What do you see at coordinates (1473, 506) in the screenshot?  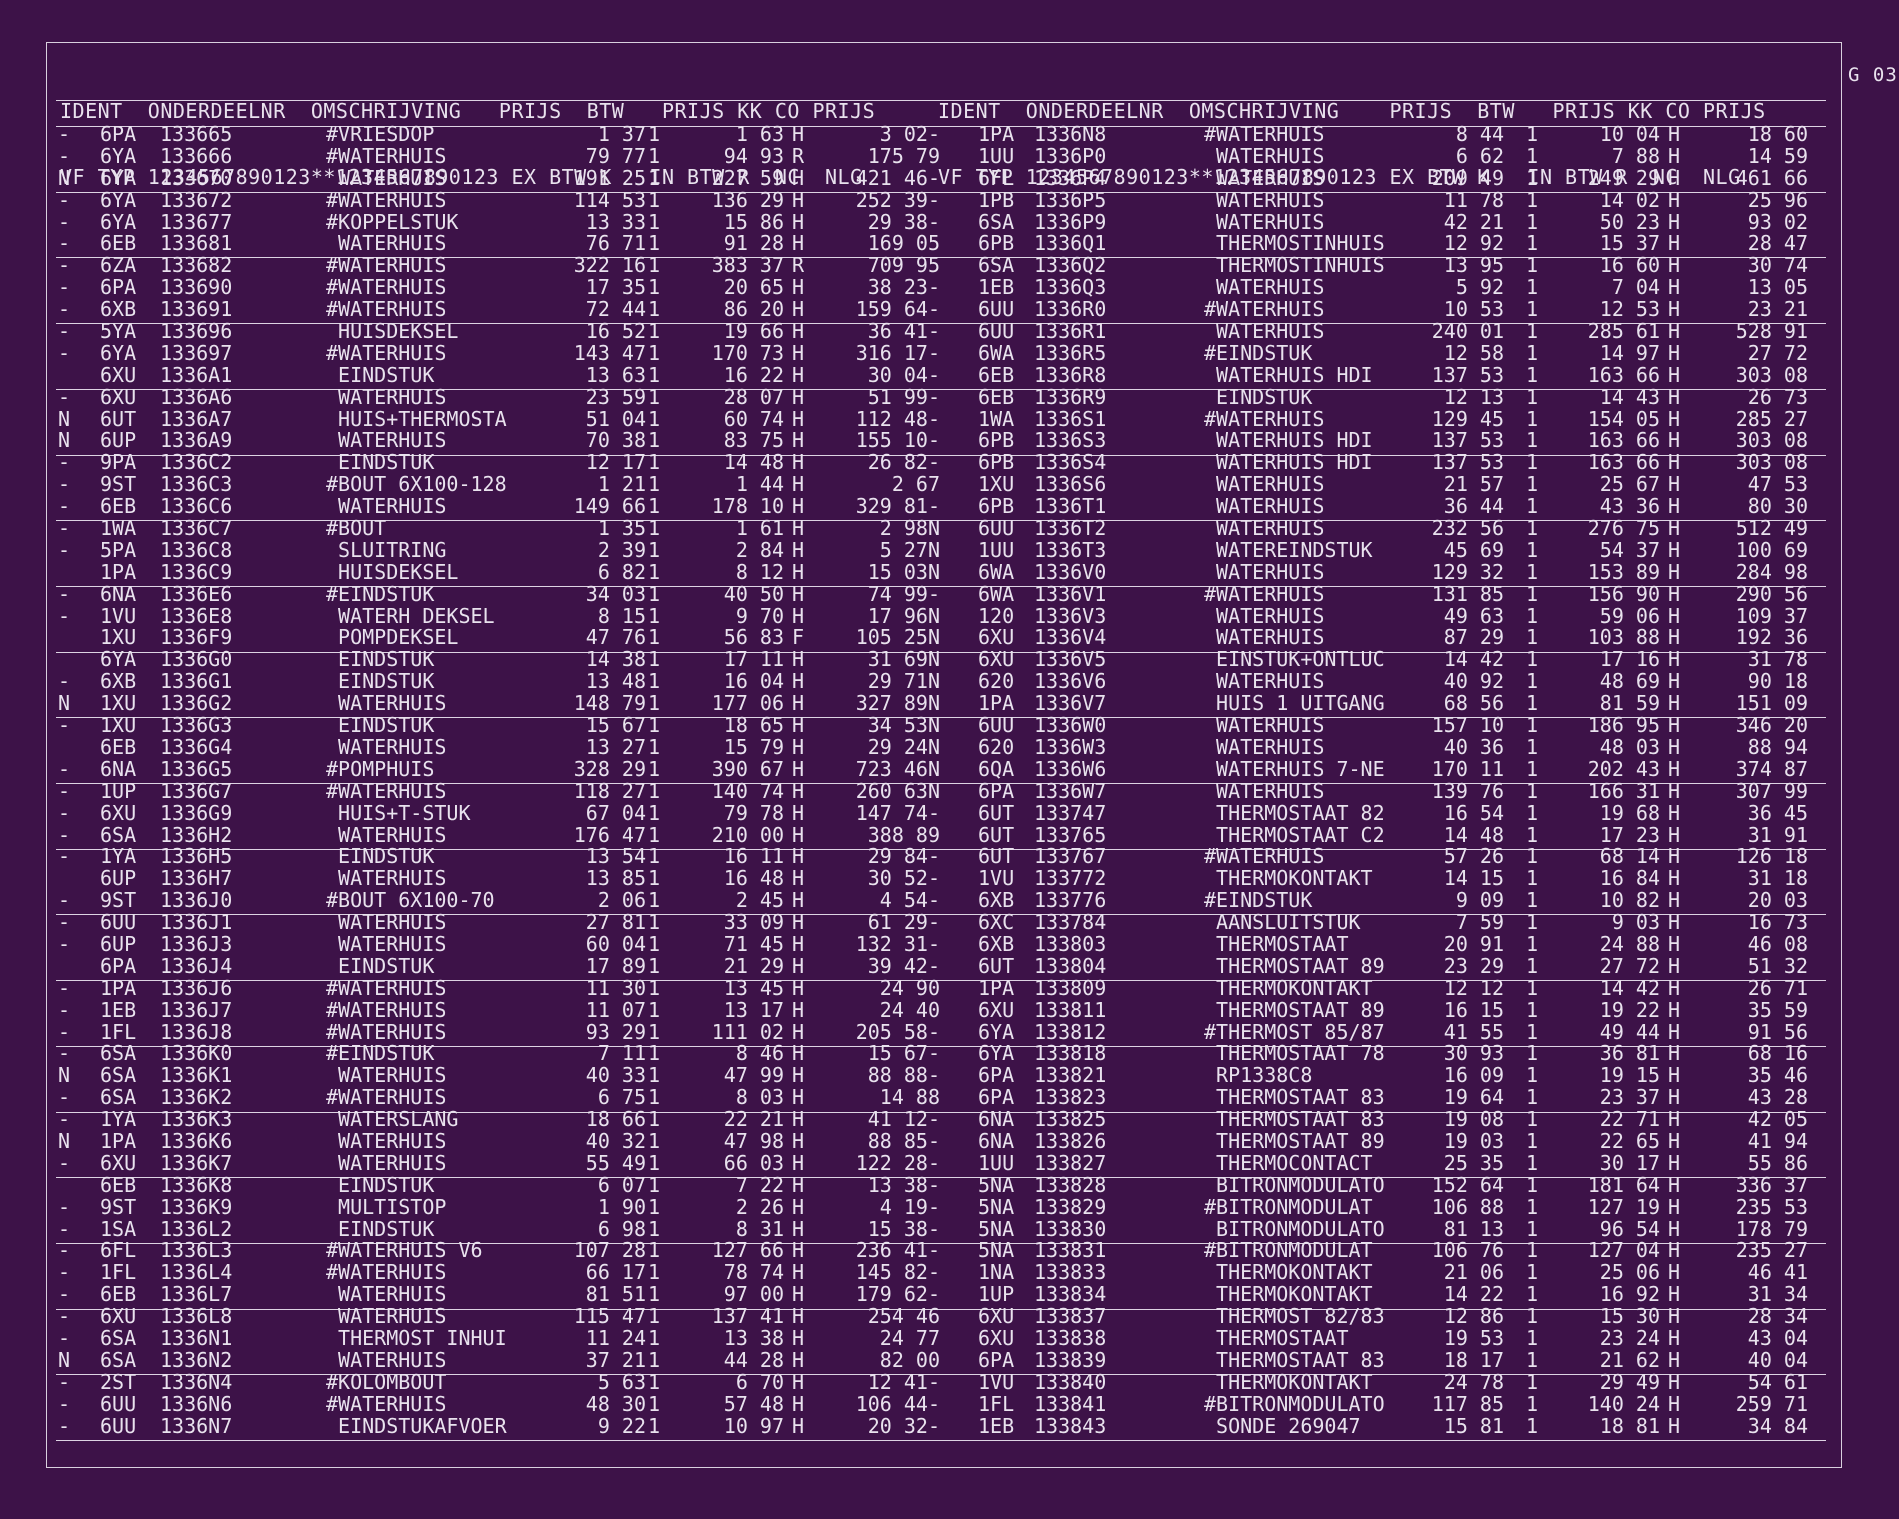 I see `right-ex-cell: 36 44` at bounding box center [1473, 506].